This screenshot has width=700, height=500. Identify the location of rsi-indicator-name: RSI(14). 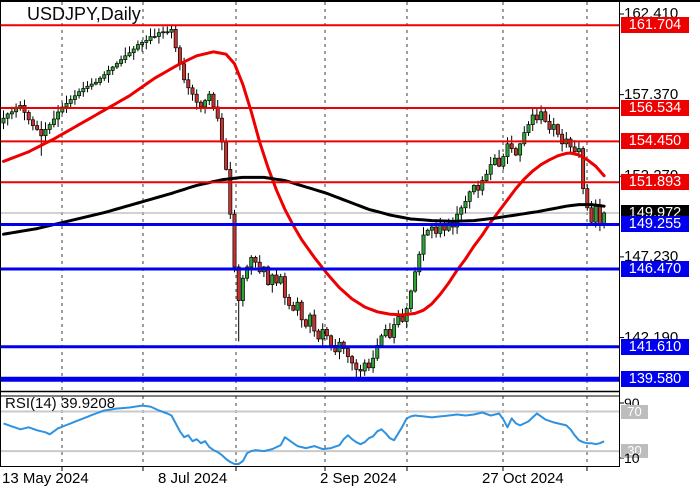
(31, 403).